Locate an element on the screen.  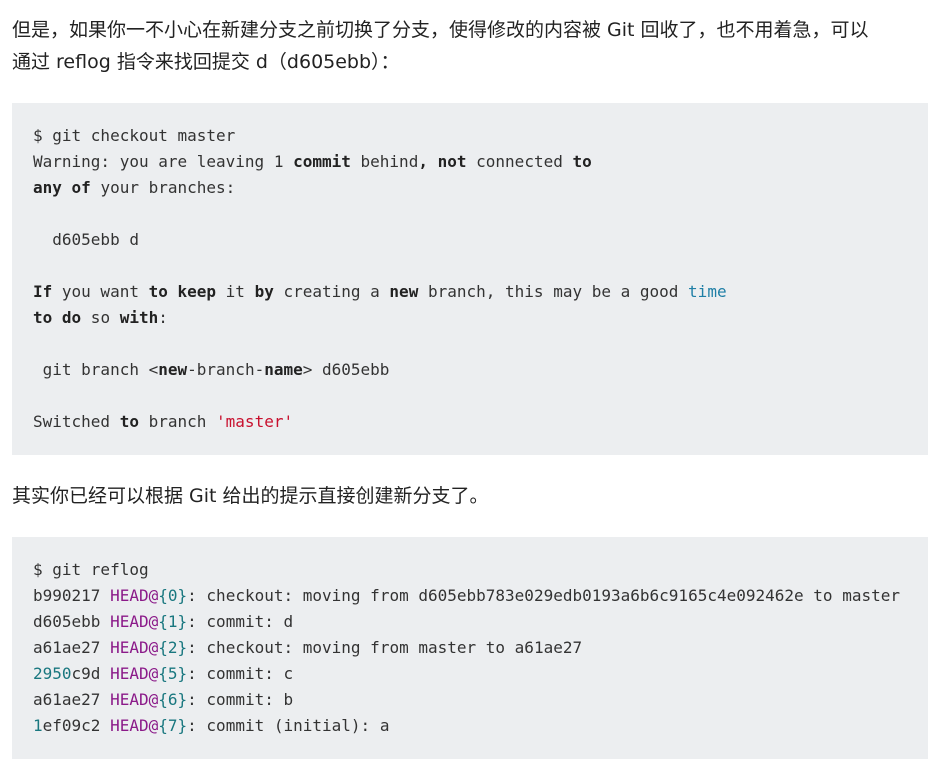
intro-line-2: 通过 reflog 指令来找回提交 d（d605ebb）： is located at coordinates (206, 62).